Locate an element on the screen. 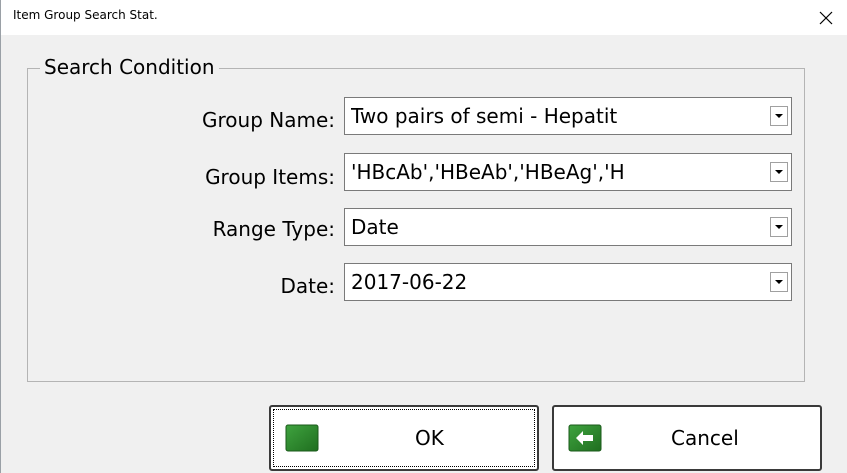 This screenshot has height=473, width=847. group-items-dropdown-button is located at coordinates (779, 172).